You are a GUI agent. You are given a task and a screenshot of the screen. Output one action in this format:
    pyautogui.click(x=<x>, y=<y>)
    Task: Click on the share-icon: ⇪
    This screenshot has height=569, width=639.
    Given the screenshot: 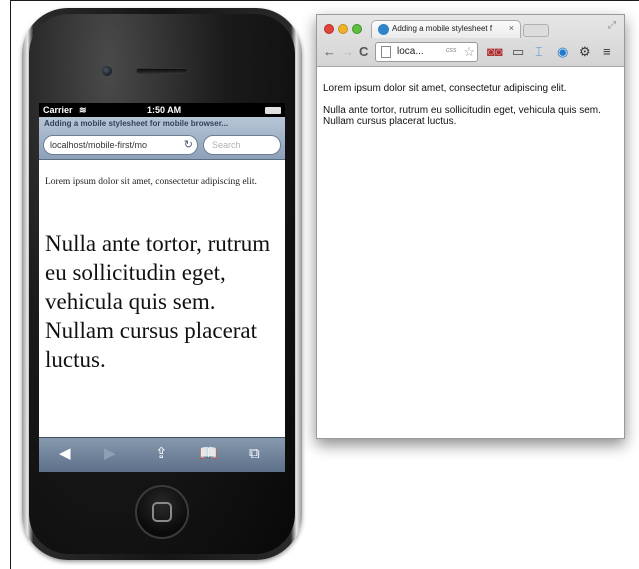 What is the action you would take?
    pyautogui.click(x=161, y=454)
    